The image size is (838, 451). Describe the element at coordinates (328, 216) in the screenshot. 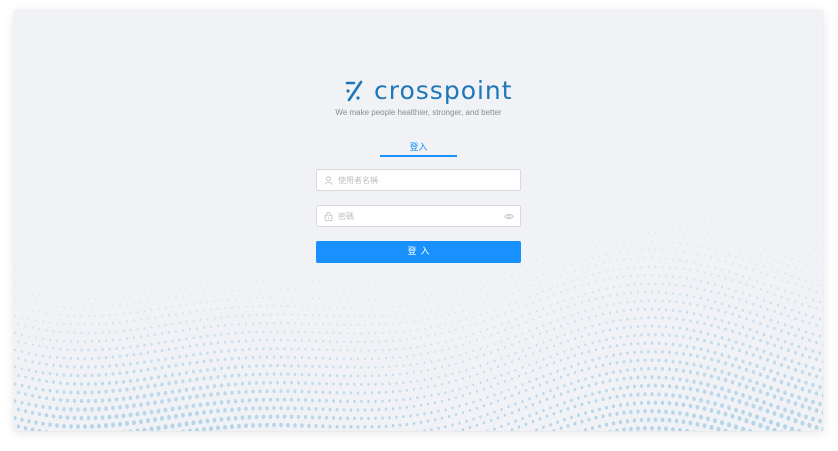

I see `lock-icon` at that location.